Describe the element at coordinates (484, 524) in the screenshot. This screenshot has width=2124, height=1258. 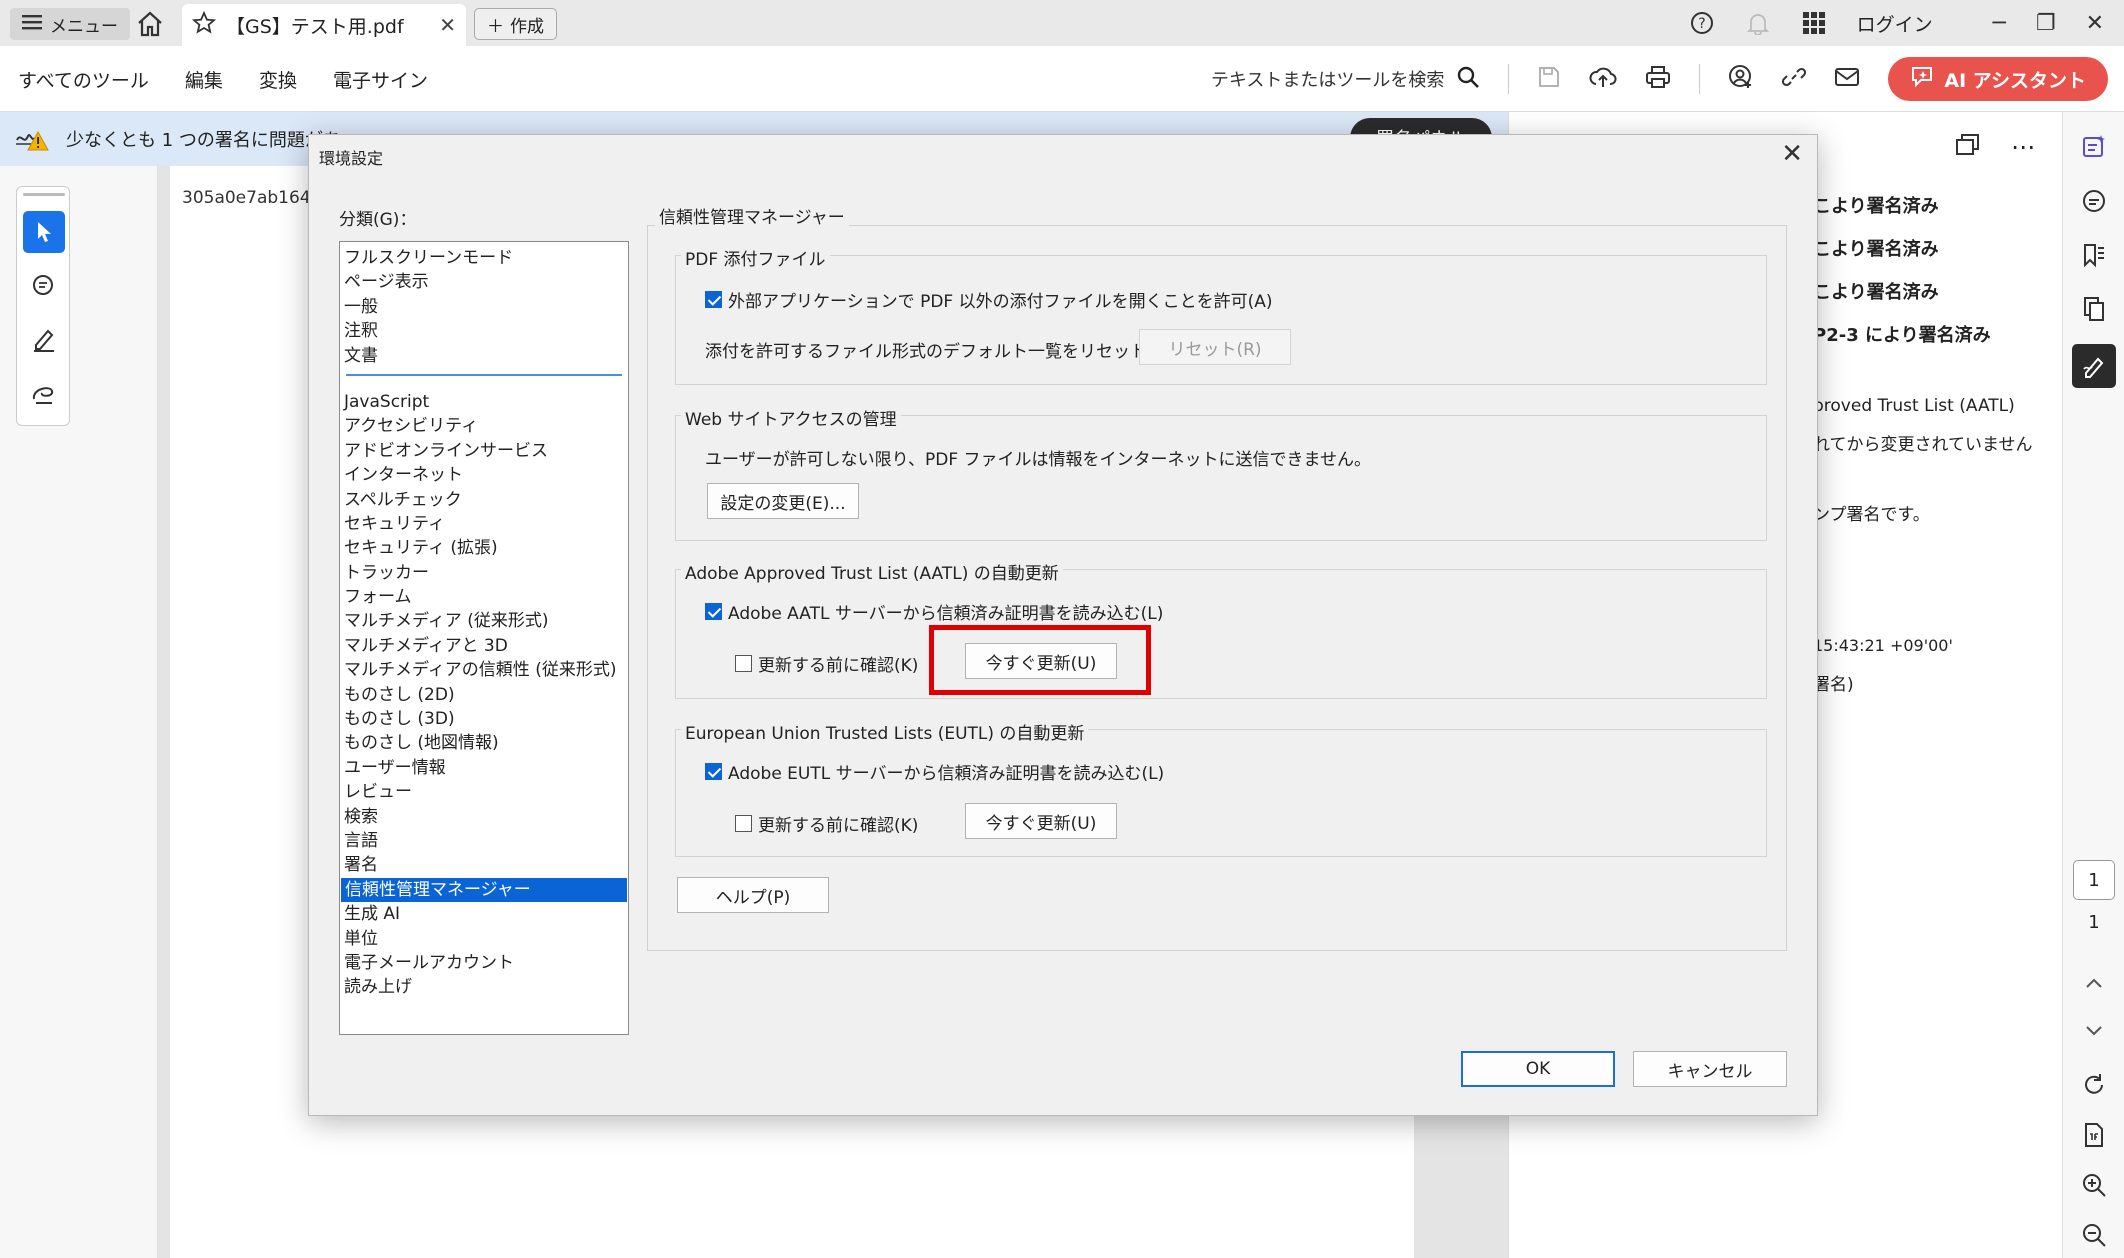
I see `category-item: セキュリティ` at that location.